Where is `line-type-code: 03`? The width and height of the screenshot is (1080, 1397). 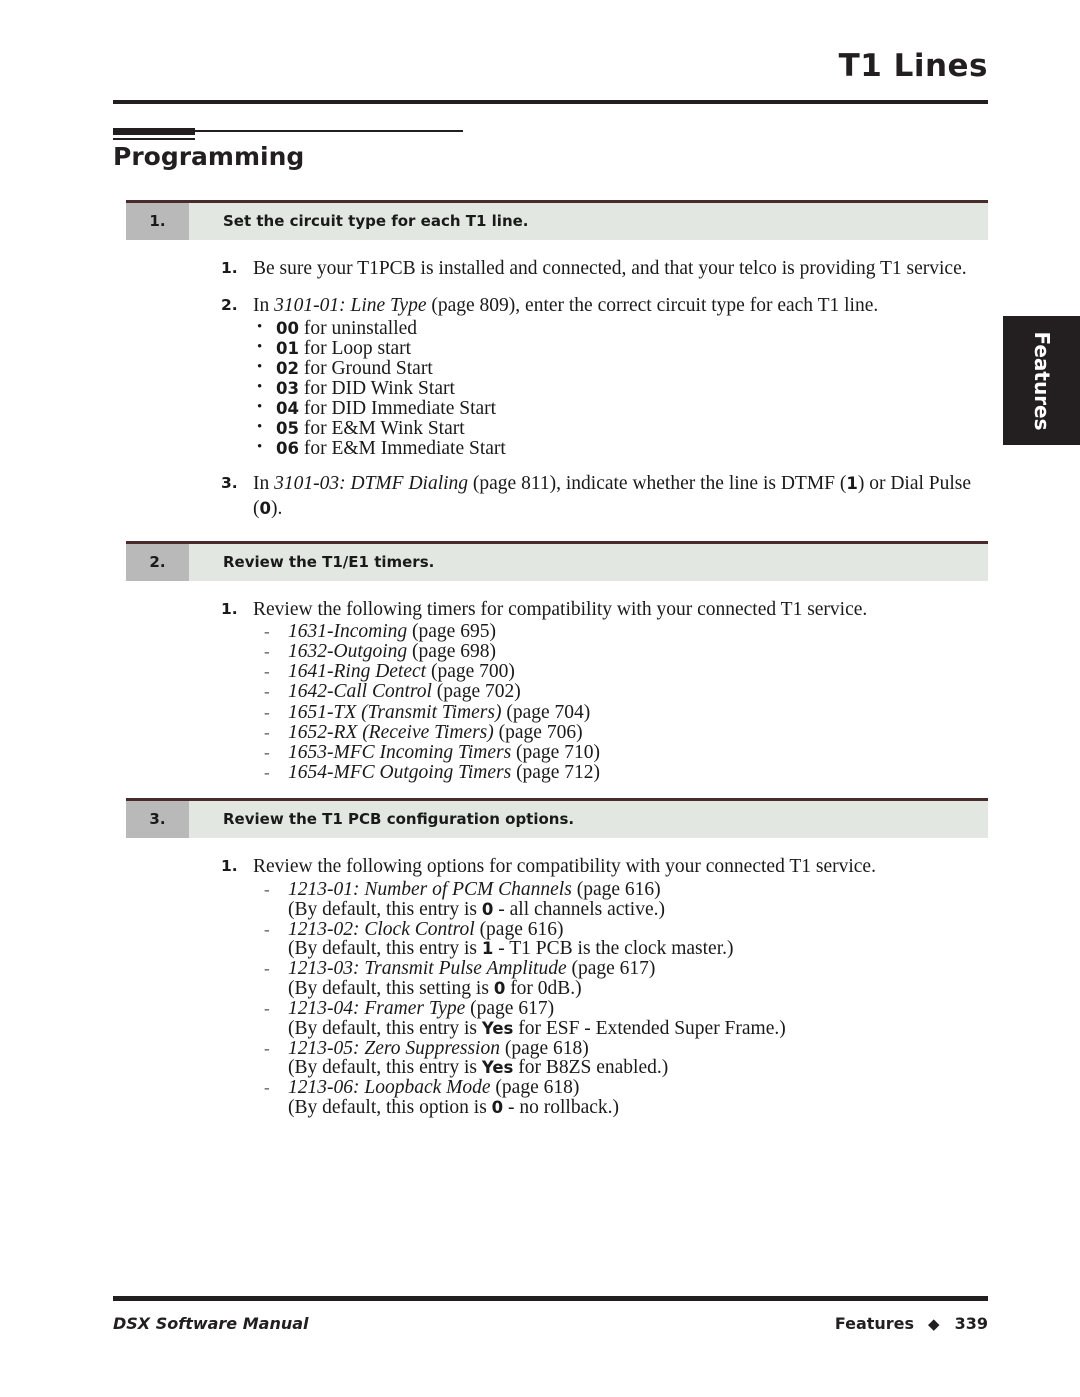
line-type-code: 03 is located at coordinates (287, 388).